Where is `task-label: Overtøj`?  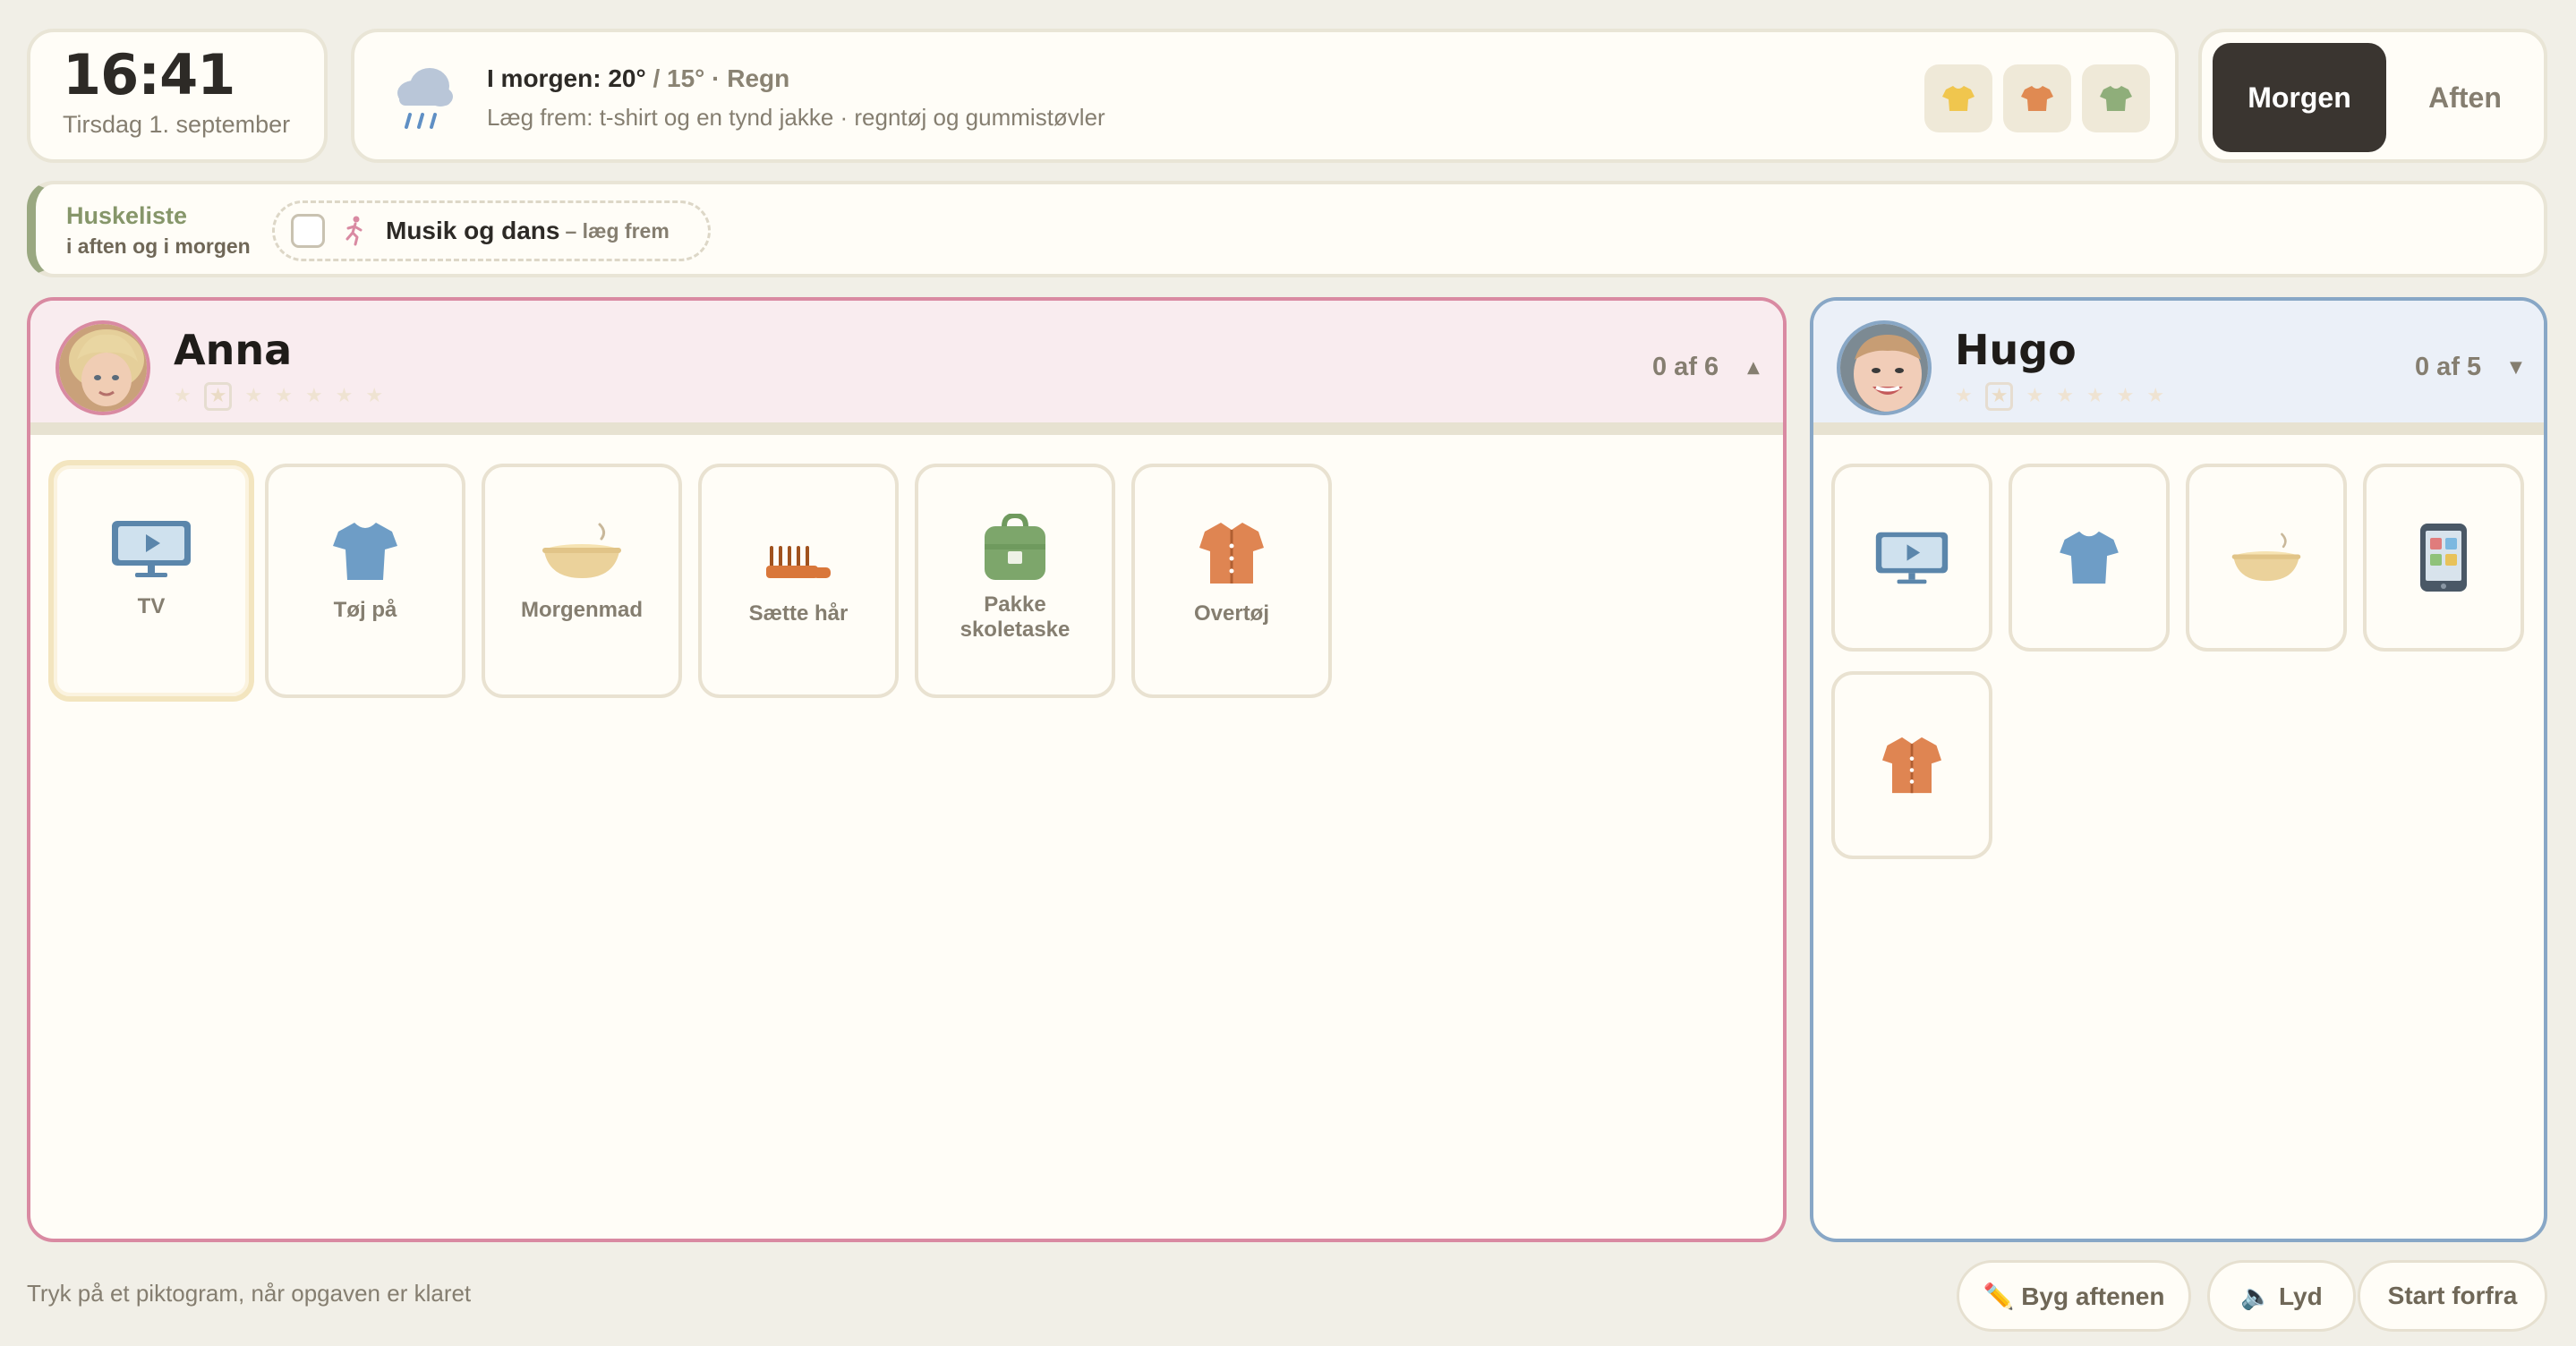 task-label: Overtøj is located at coordinates (1231, 613).